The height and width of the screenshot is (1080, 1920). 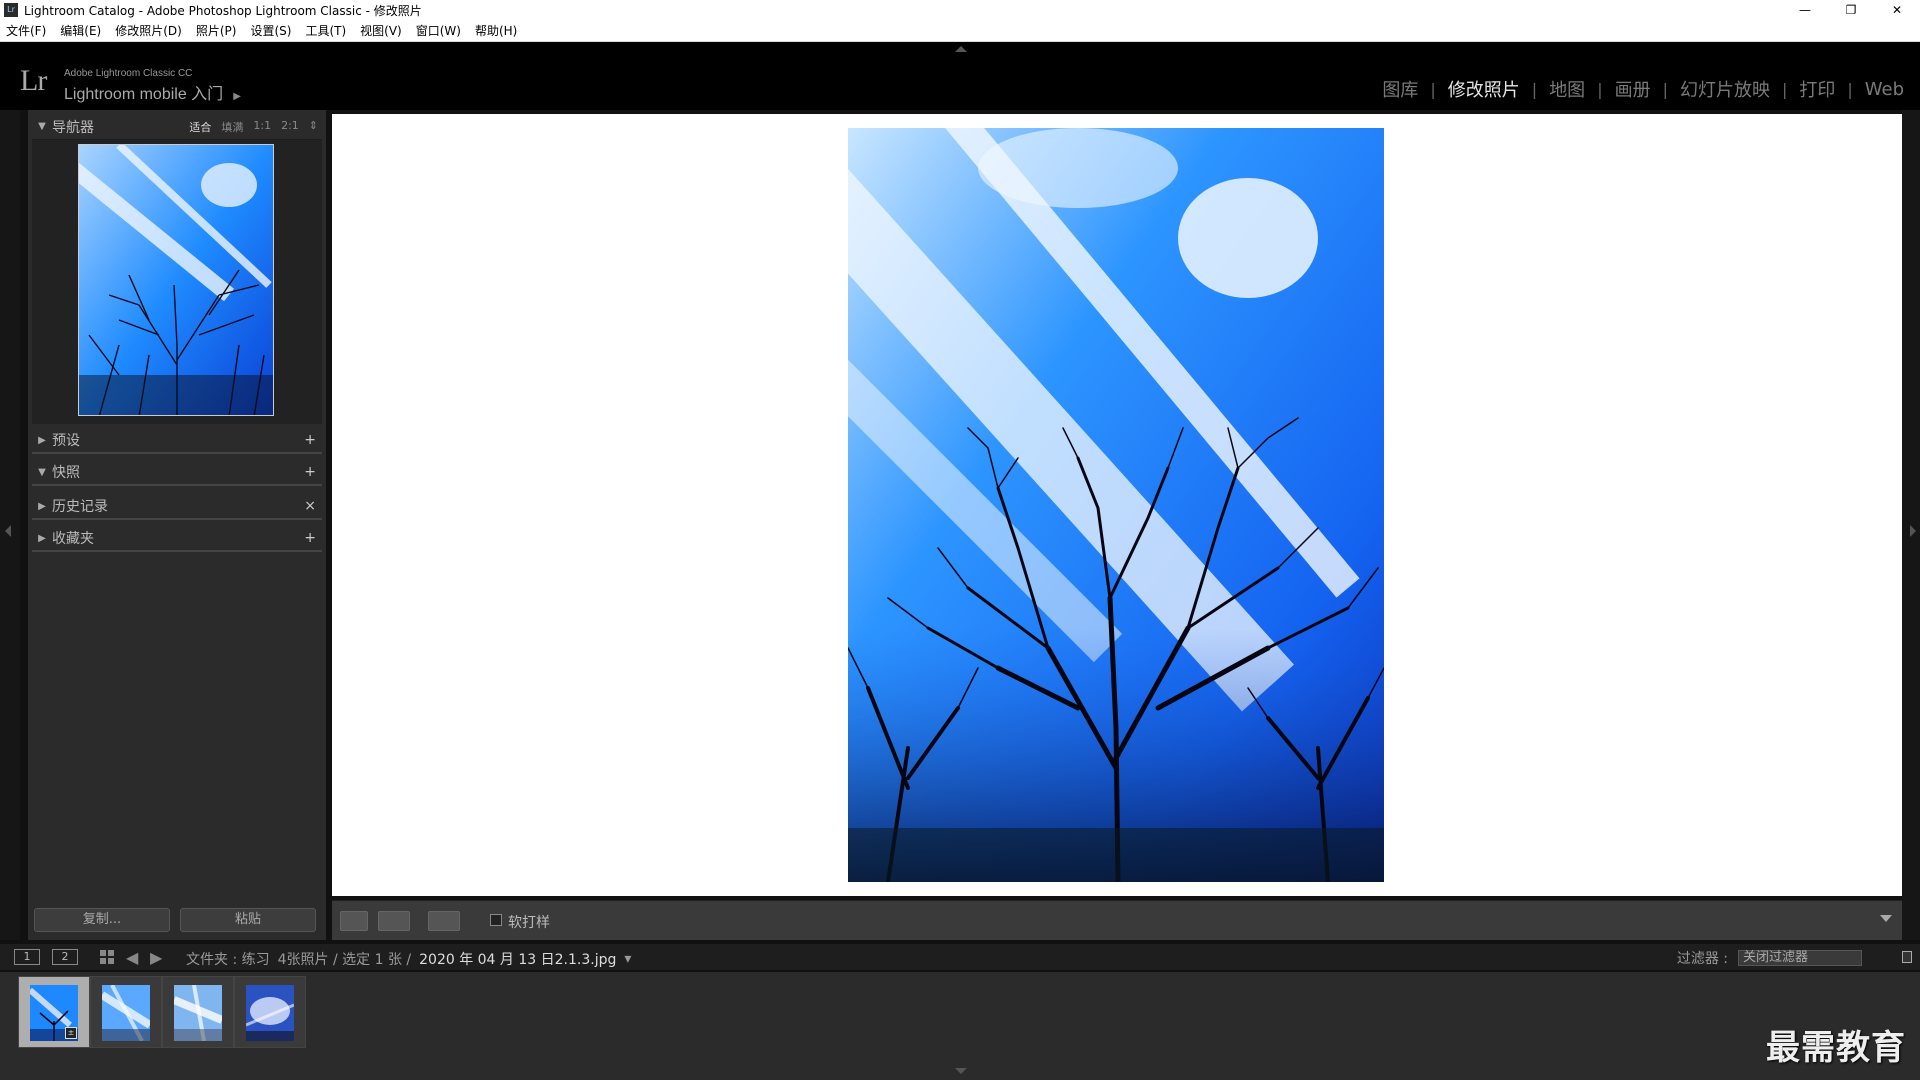 What do you see at coordinates (237, 96) in the screenshot?
I see `play-triangle-icon: ▶` at bounding box center [237, 96].